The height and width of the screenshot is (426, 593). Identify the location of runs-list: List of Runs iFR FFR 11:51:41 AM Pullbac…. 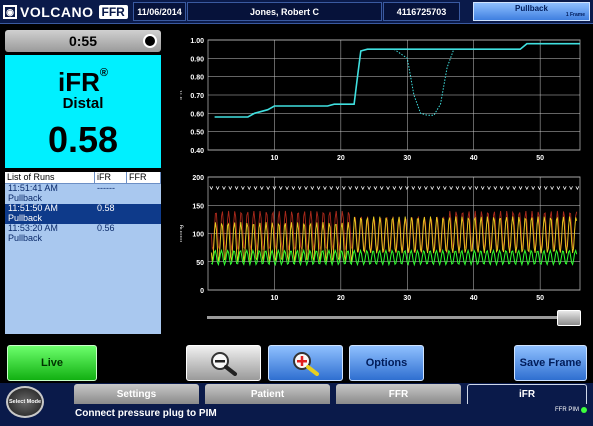
(83, 253).